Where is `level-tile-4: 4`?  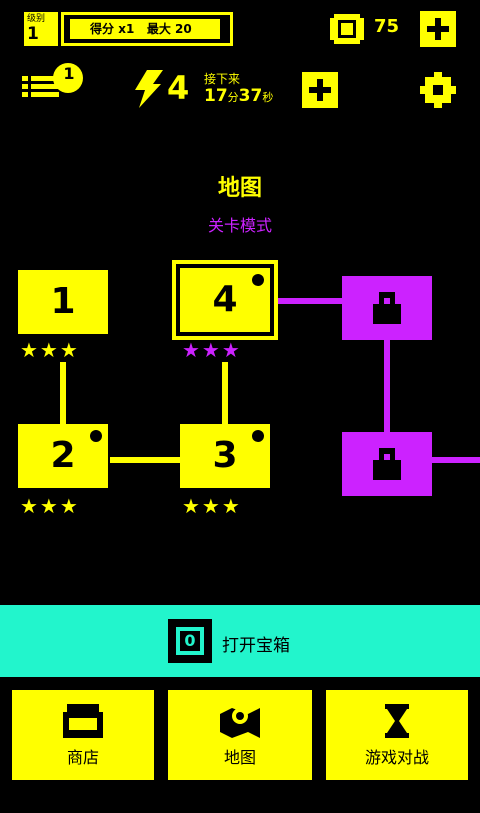
level-tile-4: 4 is located at coordinates (225, 300).